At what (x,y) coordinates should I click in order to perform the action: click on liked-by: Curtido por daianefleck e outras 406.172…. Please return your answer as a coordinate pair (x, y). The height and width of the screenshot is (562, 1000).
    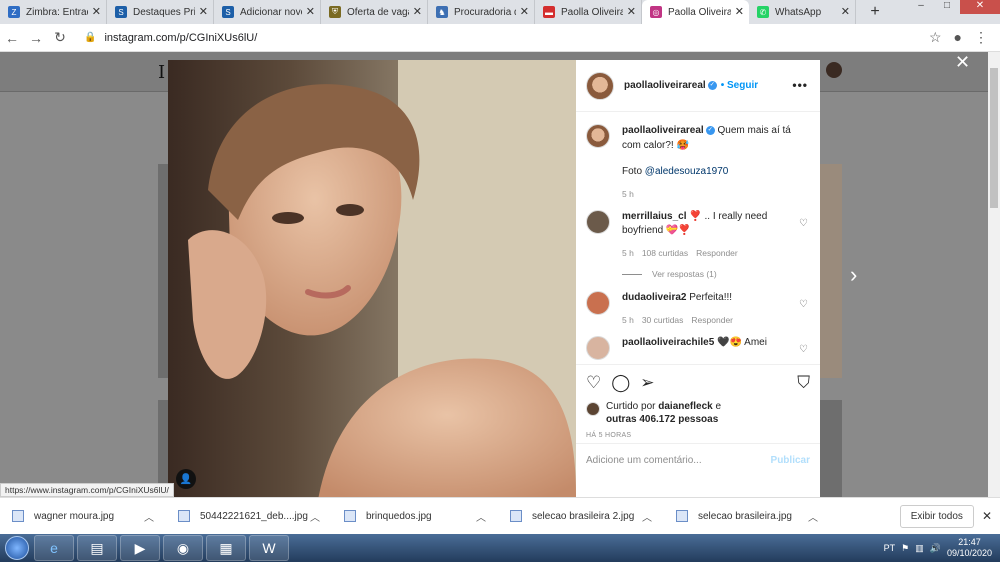
    Looking at the image, I should click on (698, 413).